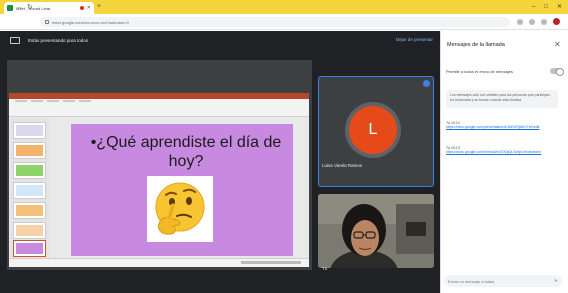 This screenshot has height=293, width=568. What do you see at coordinates (414, 40) in the screenshot?
I see `stop-presenting-button: Dejar de presentar` at bounding box center [414, 40].